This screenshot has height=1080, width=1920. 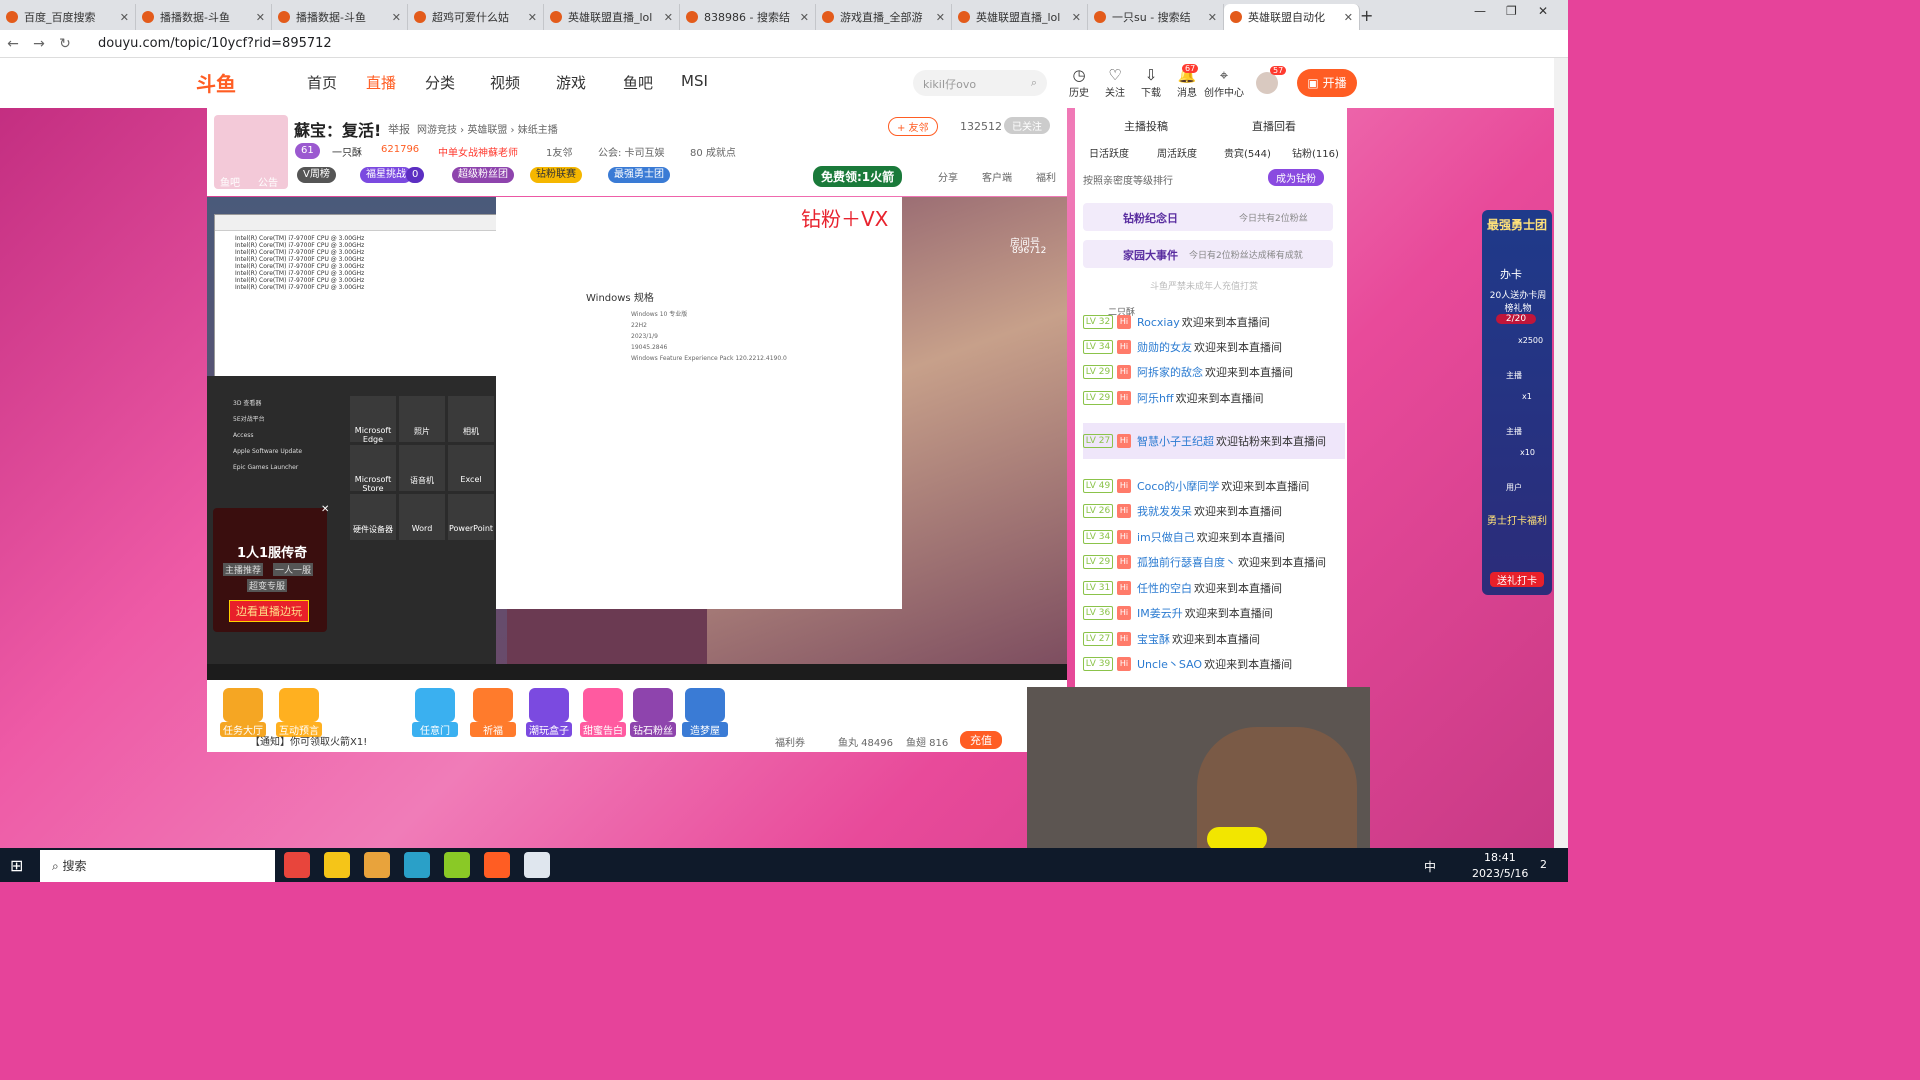 What do you see at coordinates (1146, 126) in the screenshot?
I see `tab-anchor-posts: 主播投稿` at bounding box center [1146, 126].